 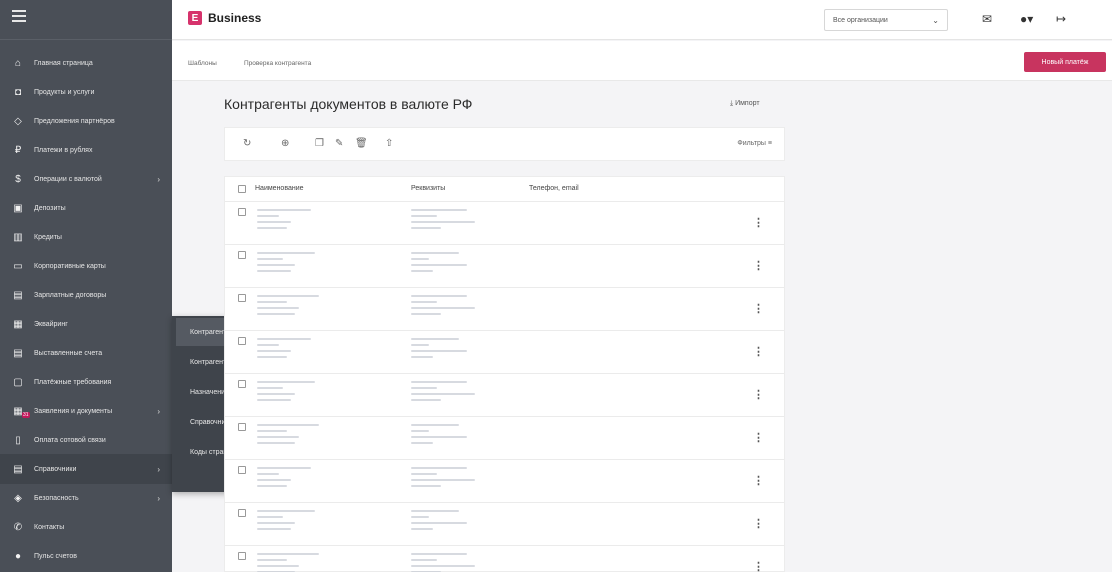 I want to click on sidebar-item: $ Операции с валютой ›, so click(x=86, y=179).